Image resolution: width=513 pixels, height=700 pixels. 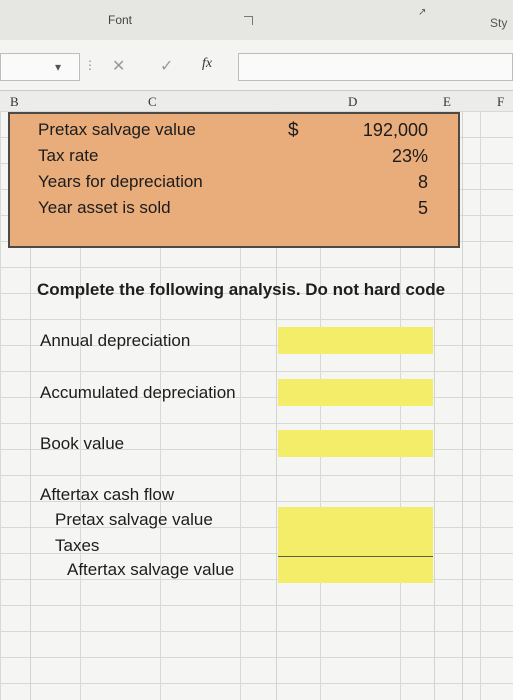 What do you see at coordinates (134, 520) in the screenshot?
I see `pretax-salvage-value-row-label: Pretax salvage value` at bounding box center [134, 520].